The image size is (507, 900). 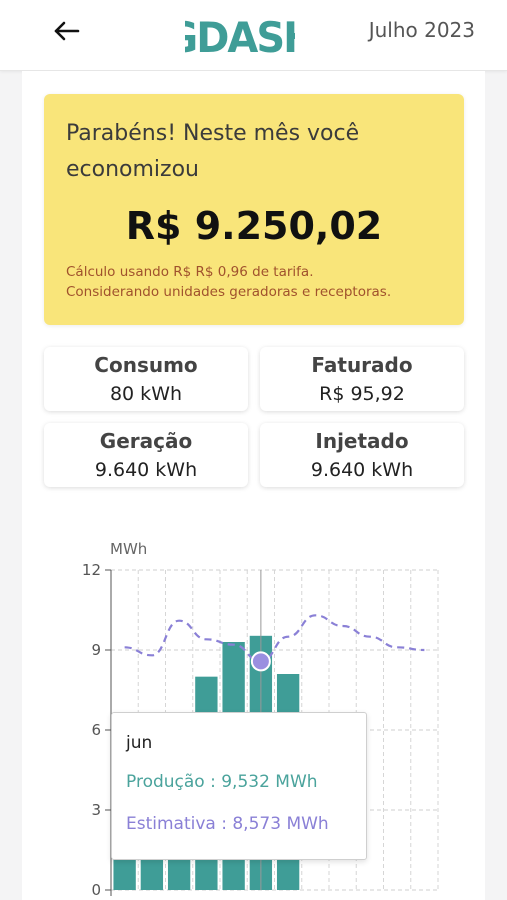 I want to click on estimate-point, so click(x=260, y=661).